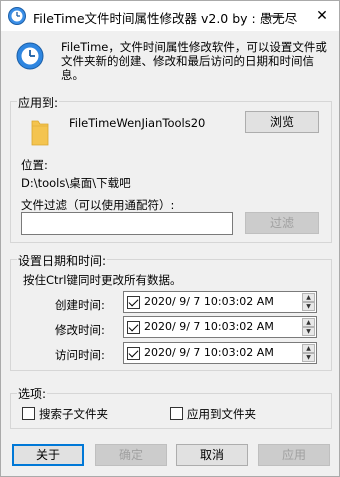 The width and height of the screenshot is (340, 477). Describe the element at coordinates (28, 413) in the screenshot. I see `search-subfolders-checkbox` at that location.